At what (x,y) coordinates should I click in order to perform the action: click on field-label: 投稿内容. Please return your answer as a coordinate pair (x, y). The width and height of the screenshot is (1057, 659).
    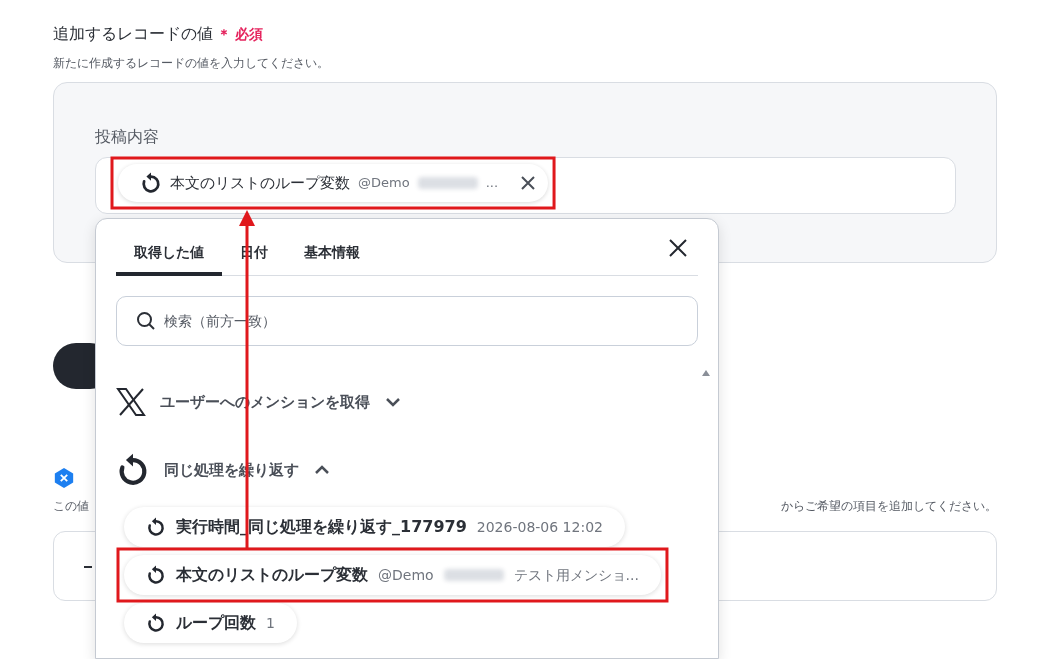
    Looking at the image, I should click on (127, 137).